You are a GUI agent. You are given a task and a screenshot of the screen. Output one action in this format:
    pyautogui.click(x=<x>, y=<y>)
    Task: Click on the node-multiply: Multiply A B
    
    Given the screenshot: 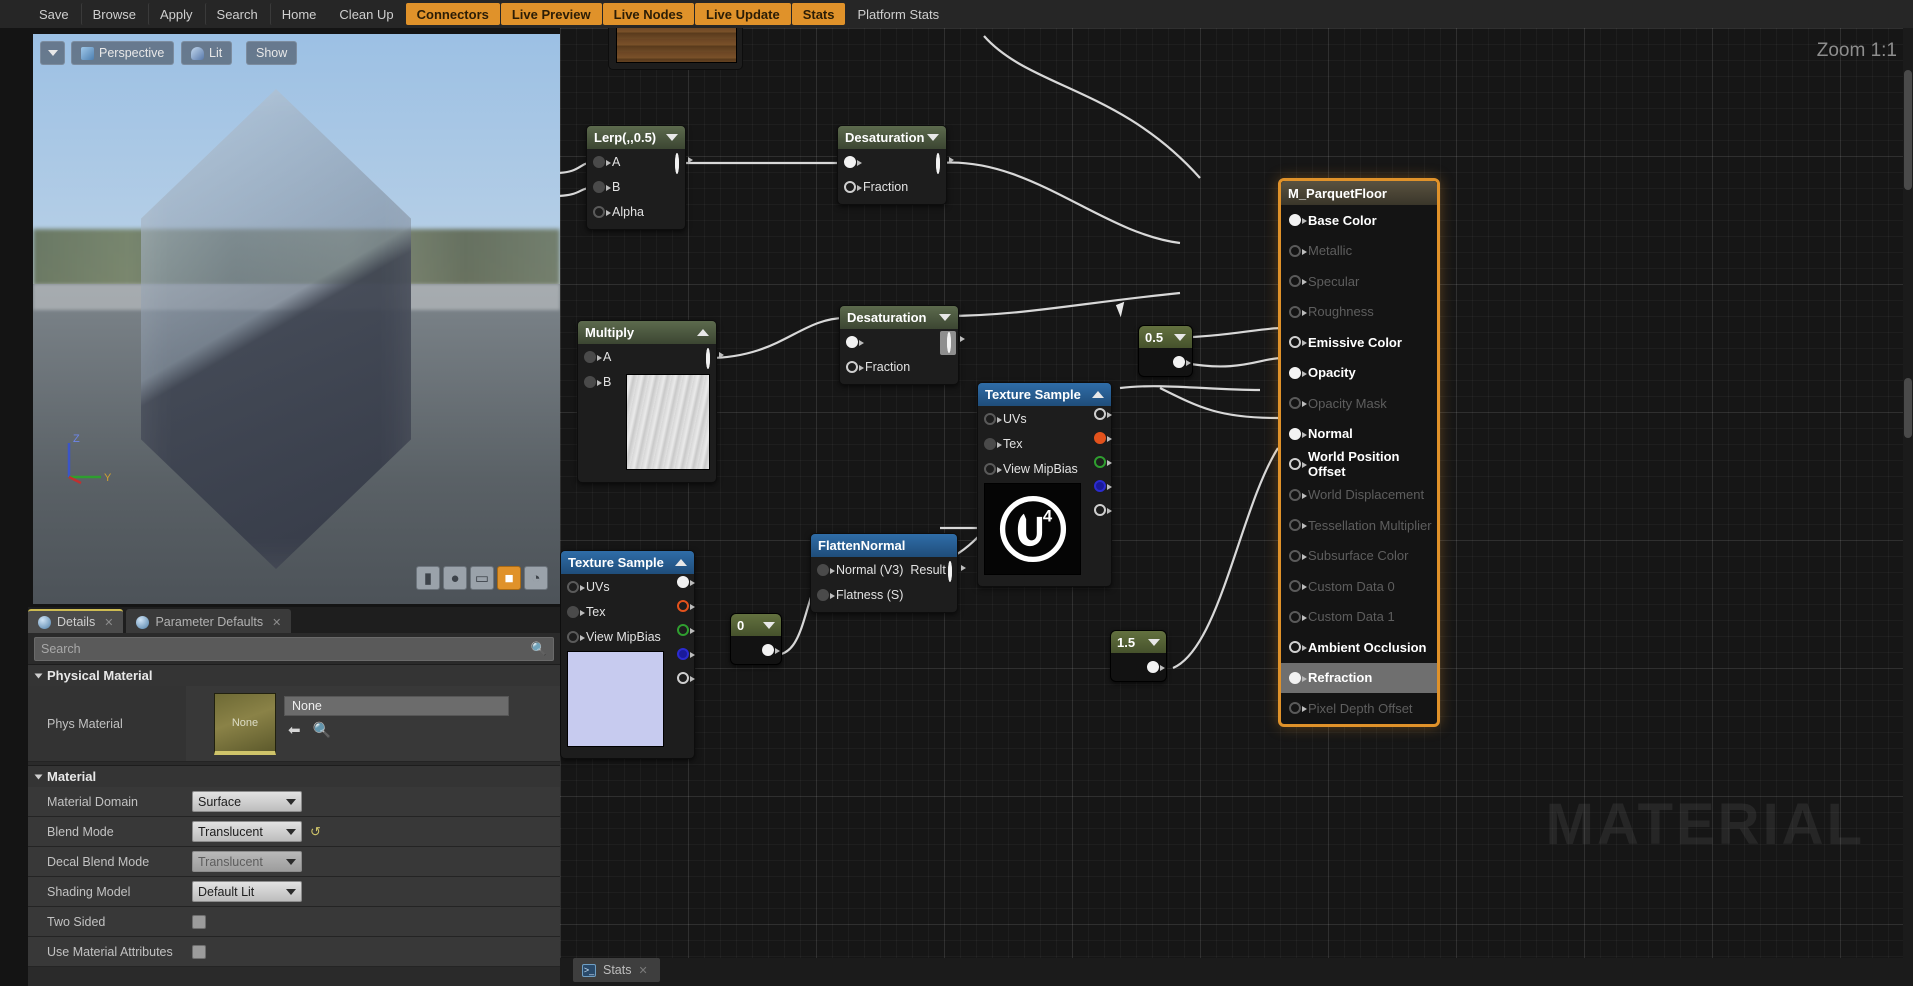 What is the action you would take?
    pyautogui.click(x=647, y=401)
    